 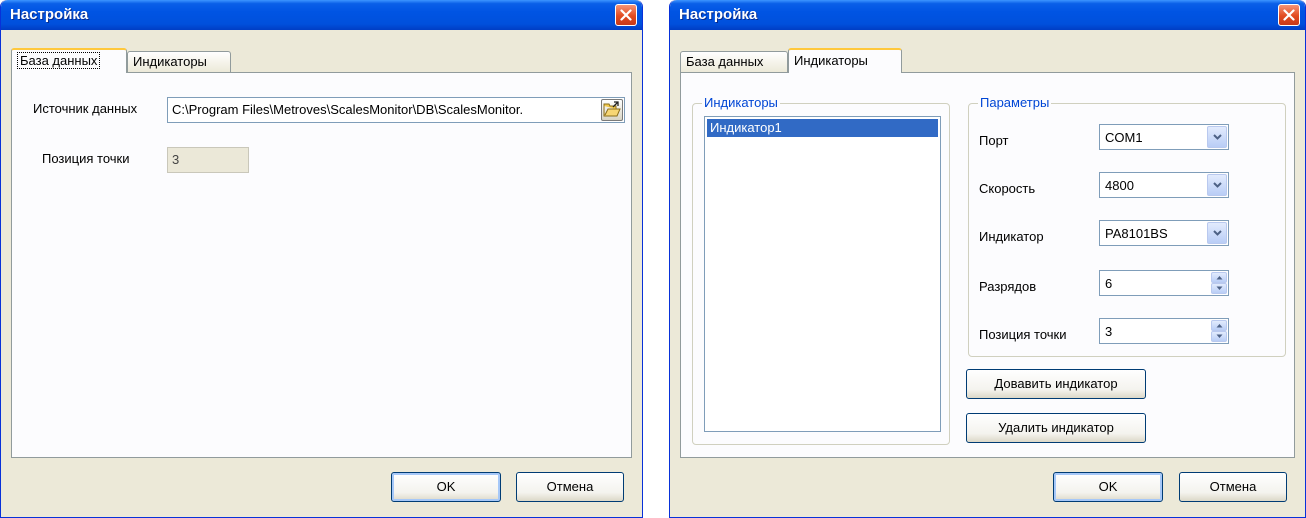 I want to click on remove-indicator-button-label: Удалить индикатор, so click(x=1056, y=427).